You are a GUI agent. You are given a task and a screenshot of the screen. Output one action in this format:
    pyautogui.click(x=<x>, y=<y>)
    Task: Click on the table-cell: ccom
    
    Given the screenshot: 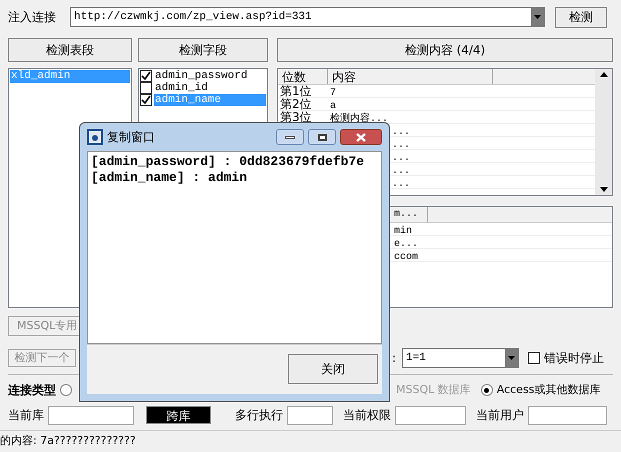 What is the action you would take?
    pyautogui.click(x=406, y=257)
    